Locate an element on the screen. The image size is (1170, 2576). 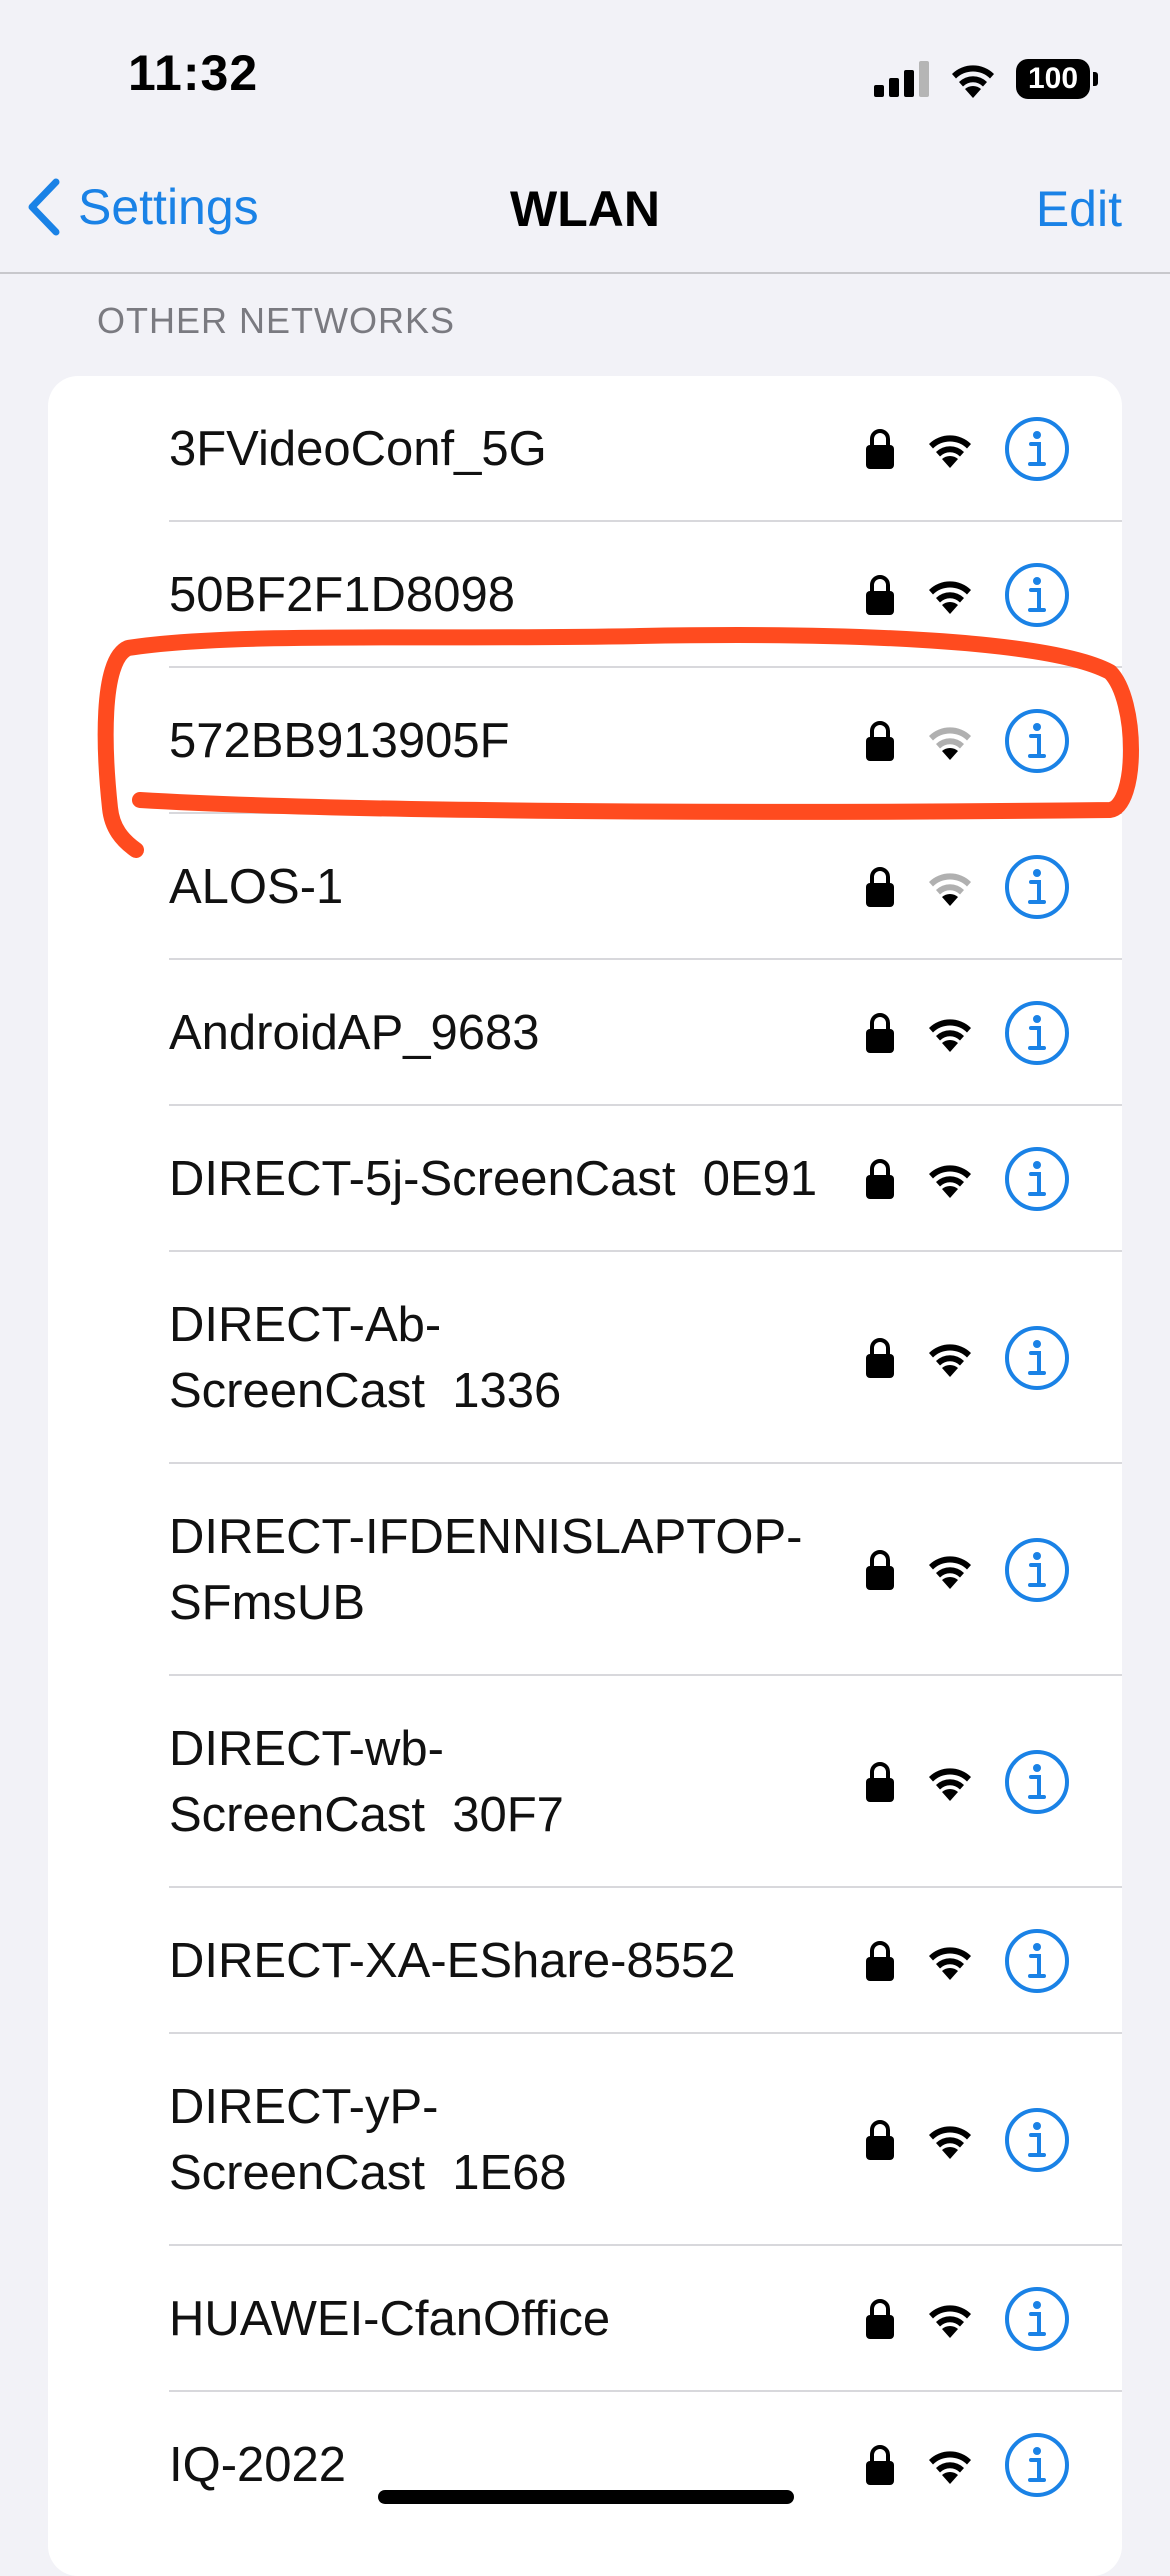
cellular-signal-icon is located at coordinates (901, 79).